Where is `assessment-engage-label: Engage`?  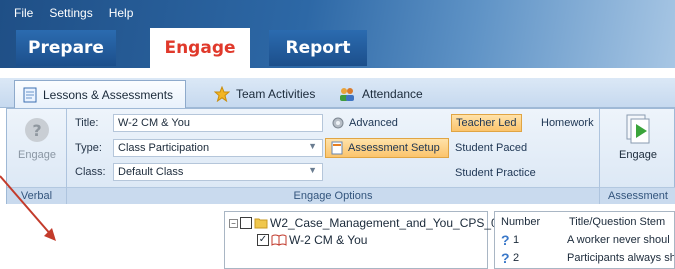 assessment-engage-label: Engage is located at coordinates (638, 155).